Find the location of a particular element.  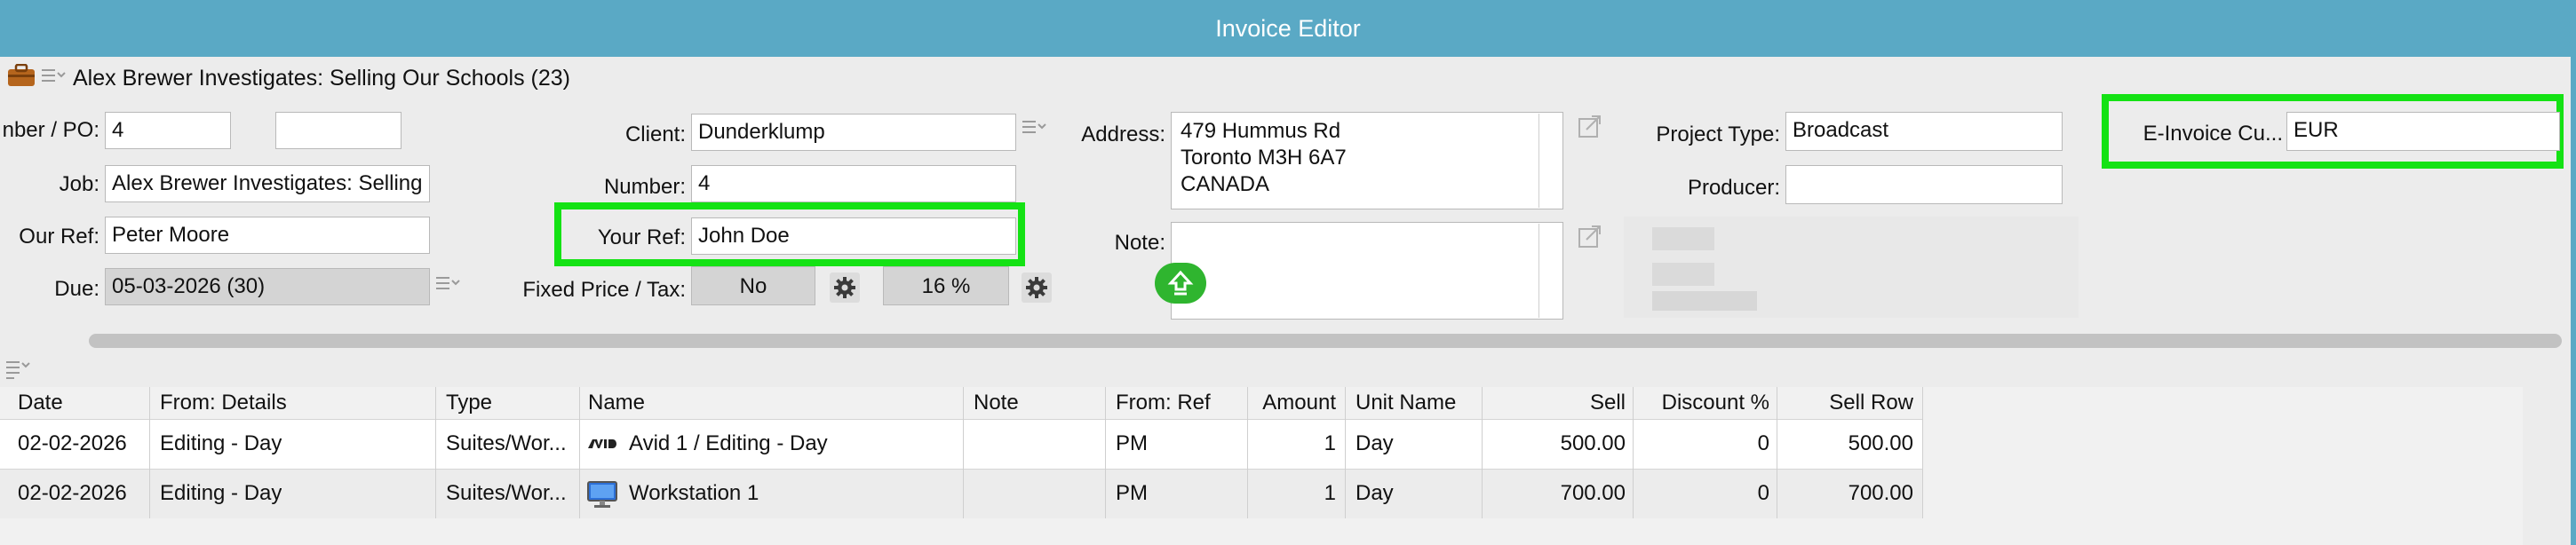

address-line: 479 Hummus Rd is located at coordinates (1261, 131).